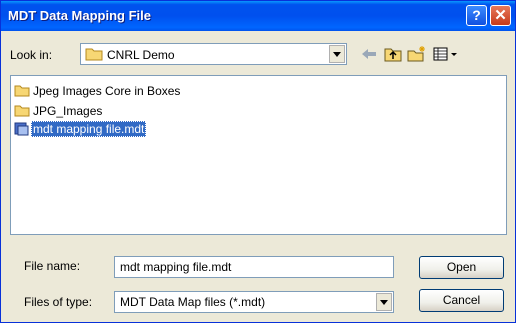  I want to click on file-name-label: File name:, so click(52, 266).